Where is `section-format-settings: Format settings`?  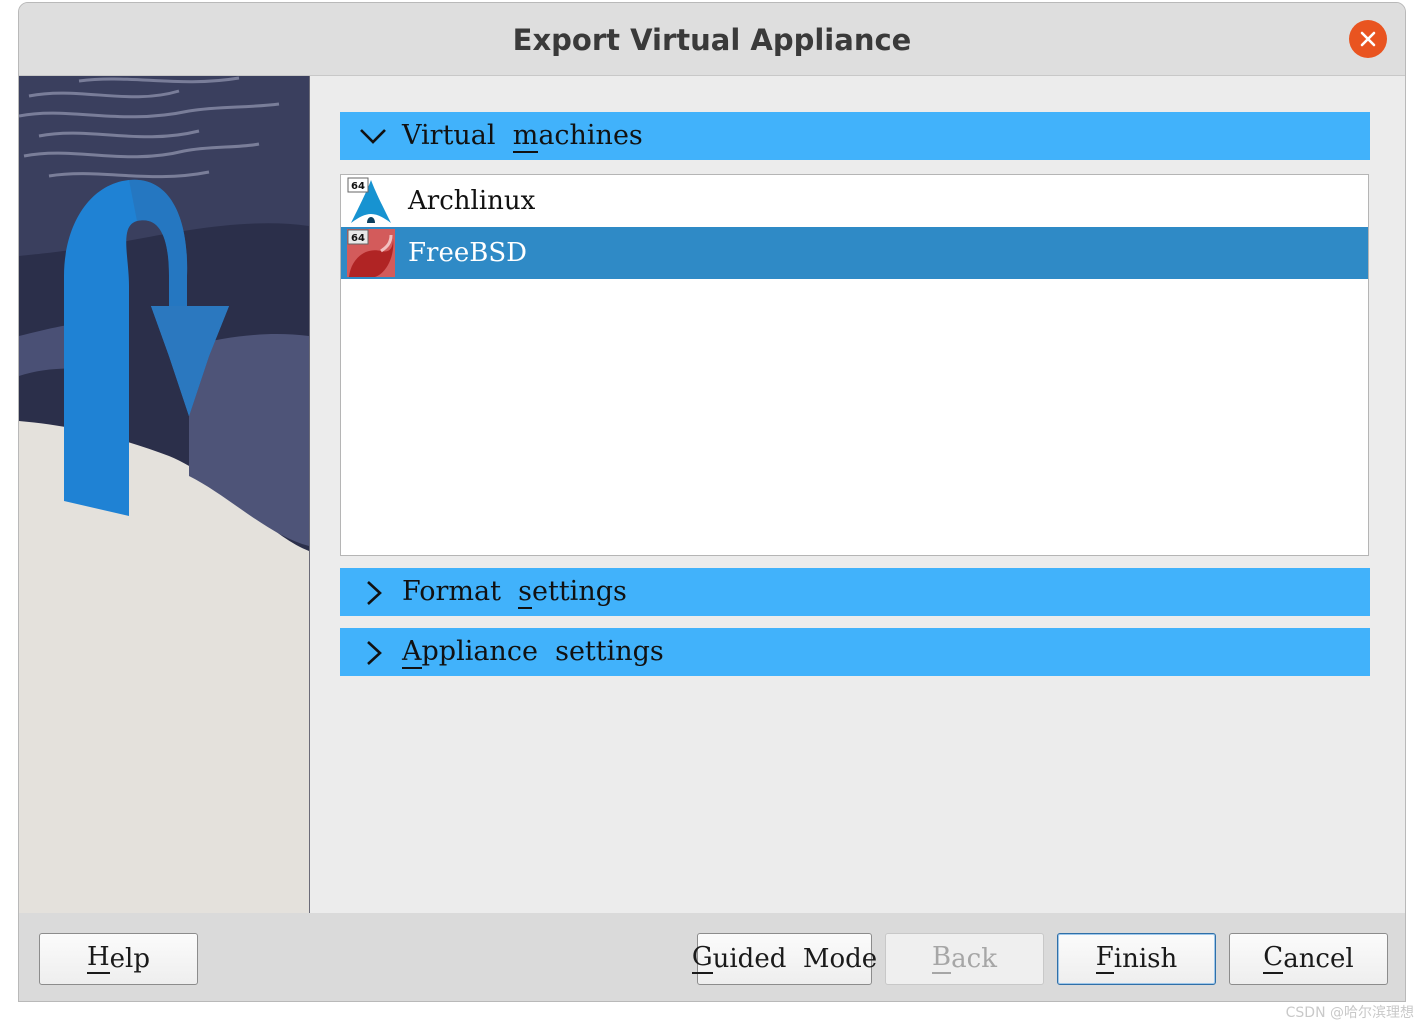
section-format-settings: Format settings is located at coordinates (855, 592).